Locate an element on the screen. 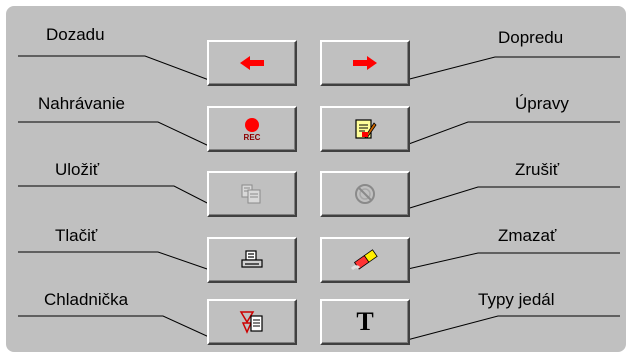 This screenshot has height=362, width=638. record-button: REC is located at coordinates (252, 129).